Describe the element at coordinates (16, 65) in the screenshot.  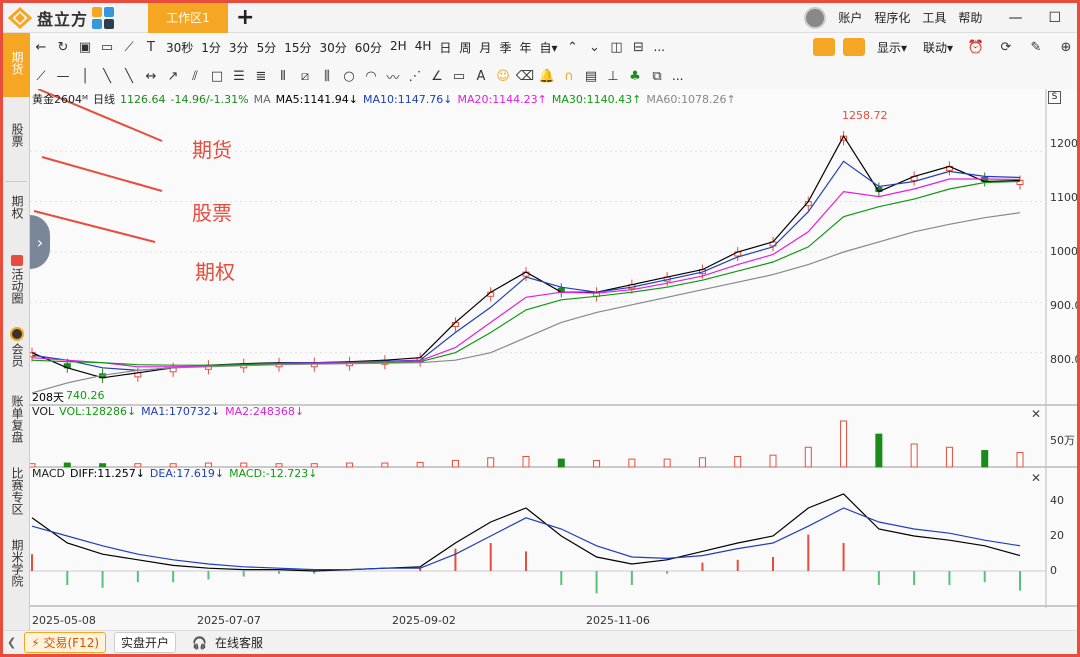
I see `sidebar-item-futures: 期货` at that location.